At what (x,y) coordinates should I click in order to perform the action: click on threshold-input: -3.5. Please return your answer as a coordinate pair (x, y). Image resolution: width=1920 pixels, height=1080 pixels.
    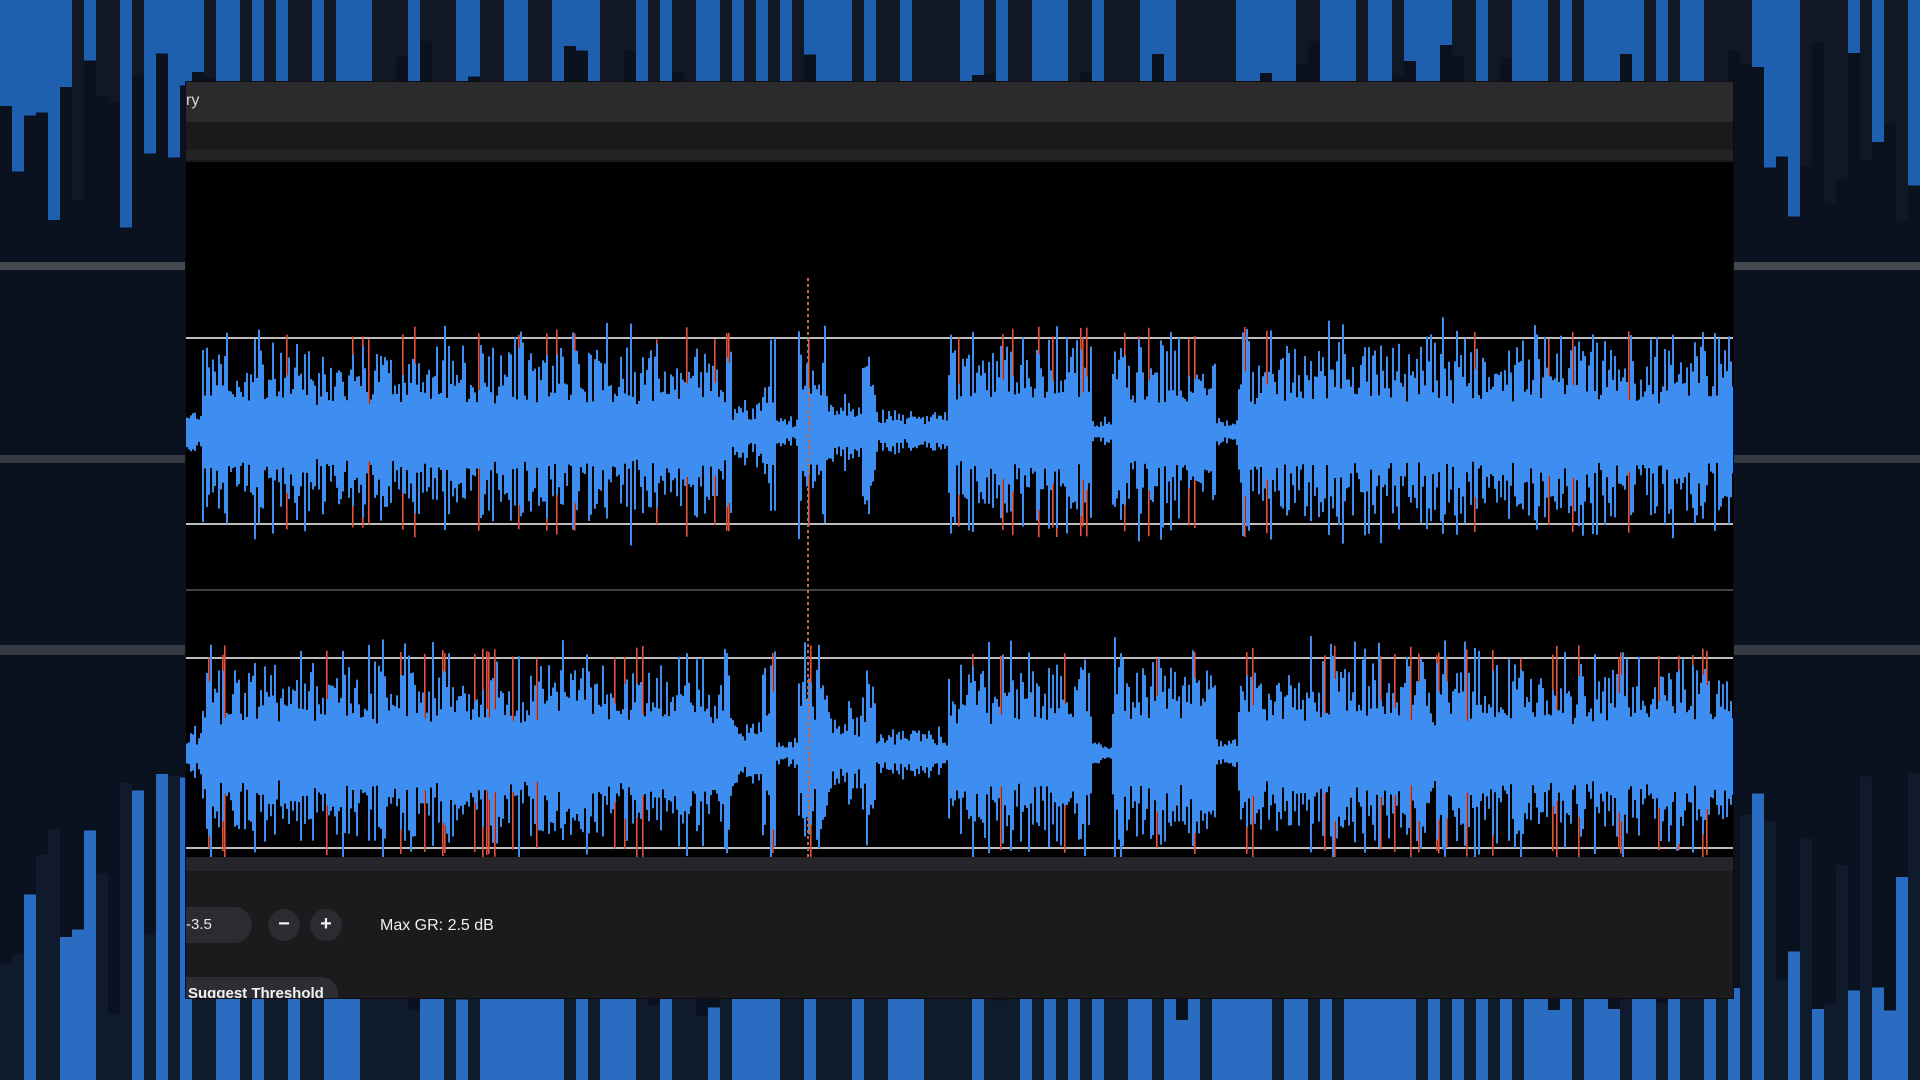
    Looking at the image, I should click on (219, 925).